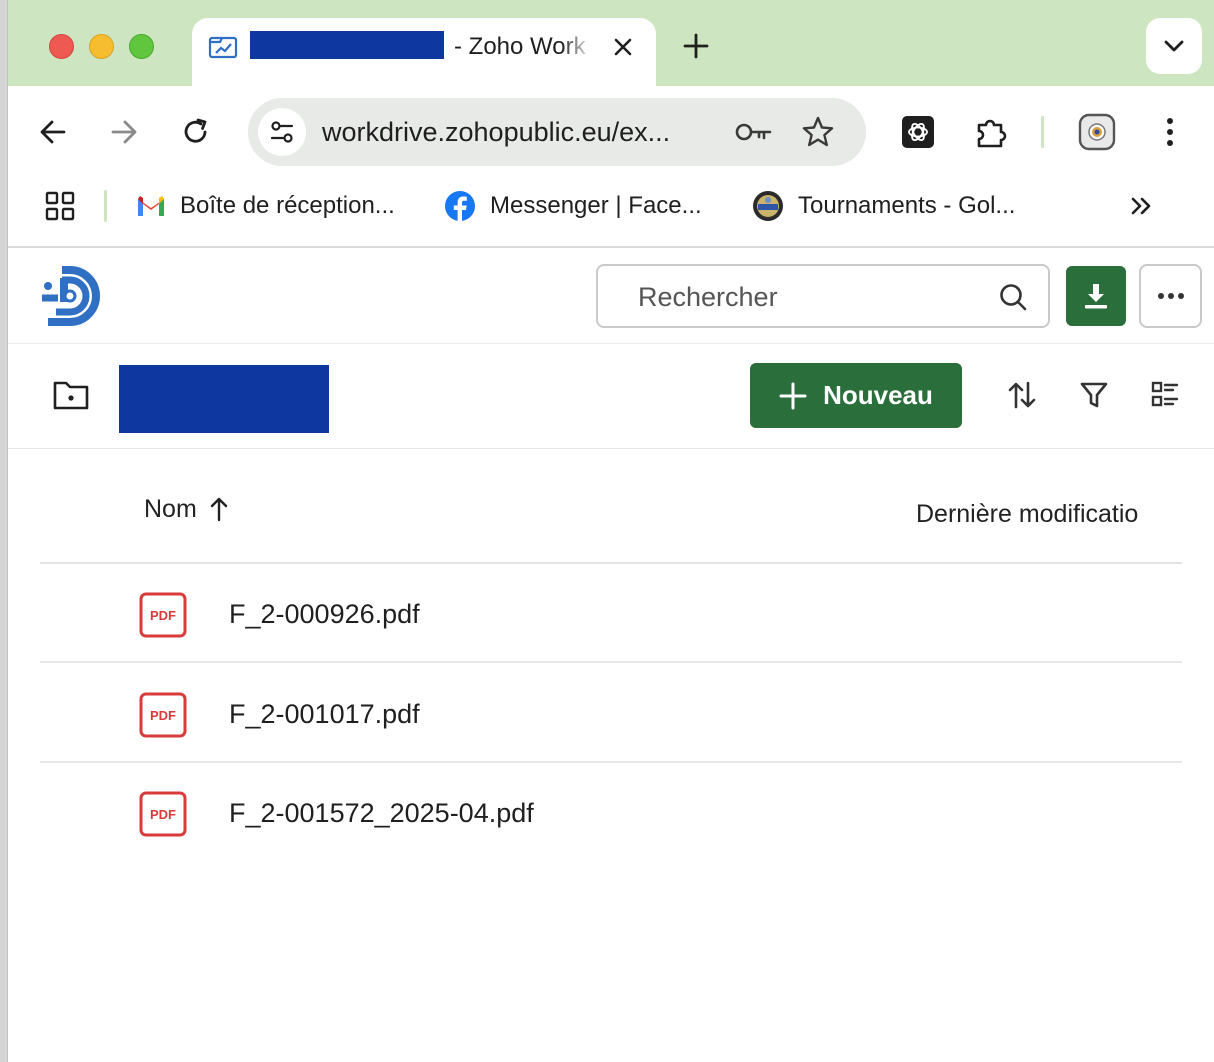  What do you see at coordinates (224, 399) in the screenshot?
I see `redacted-folder-name` at bounding box center [224, 399].